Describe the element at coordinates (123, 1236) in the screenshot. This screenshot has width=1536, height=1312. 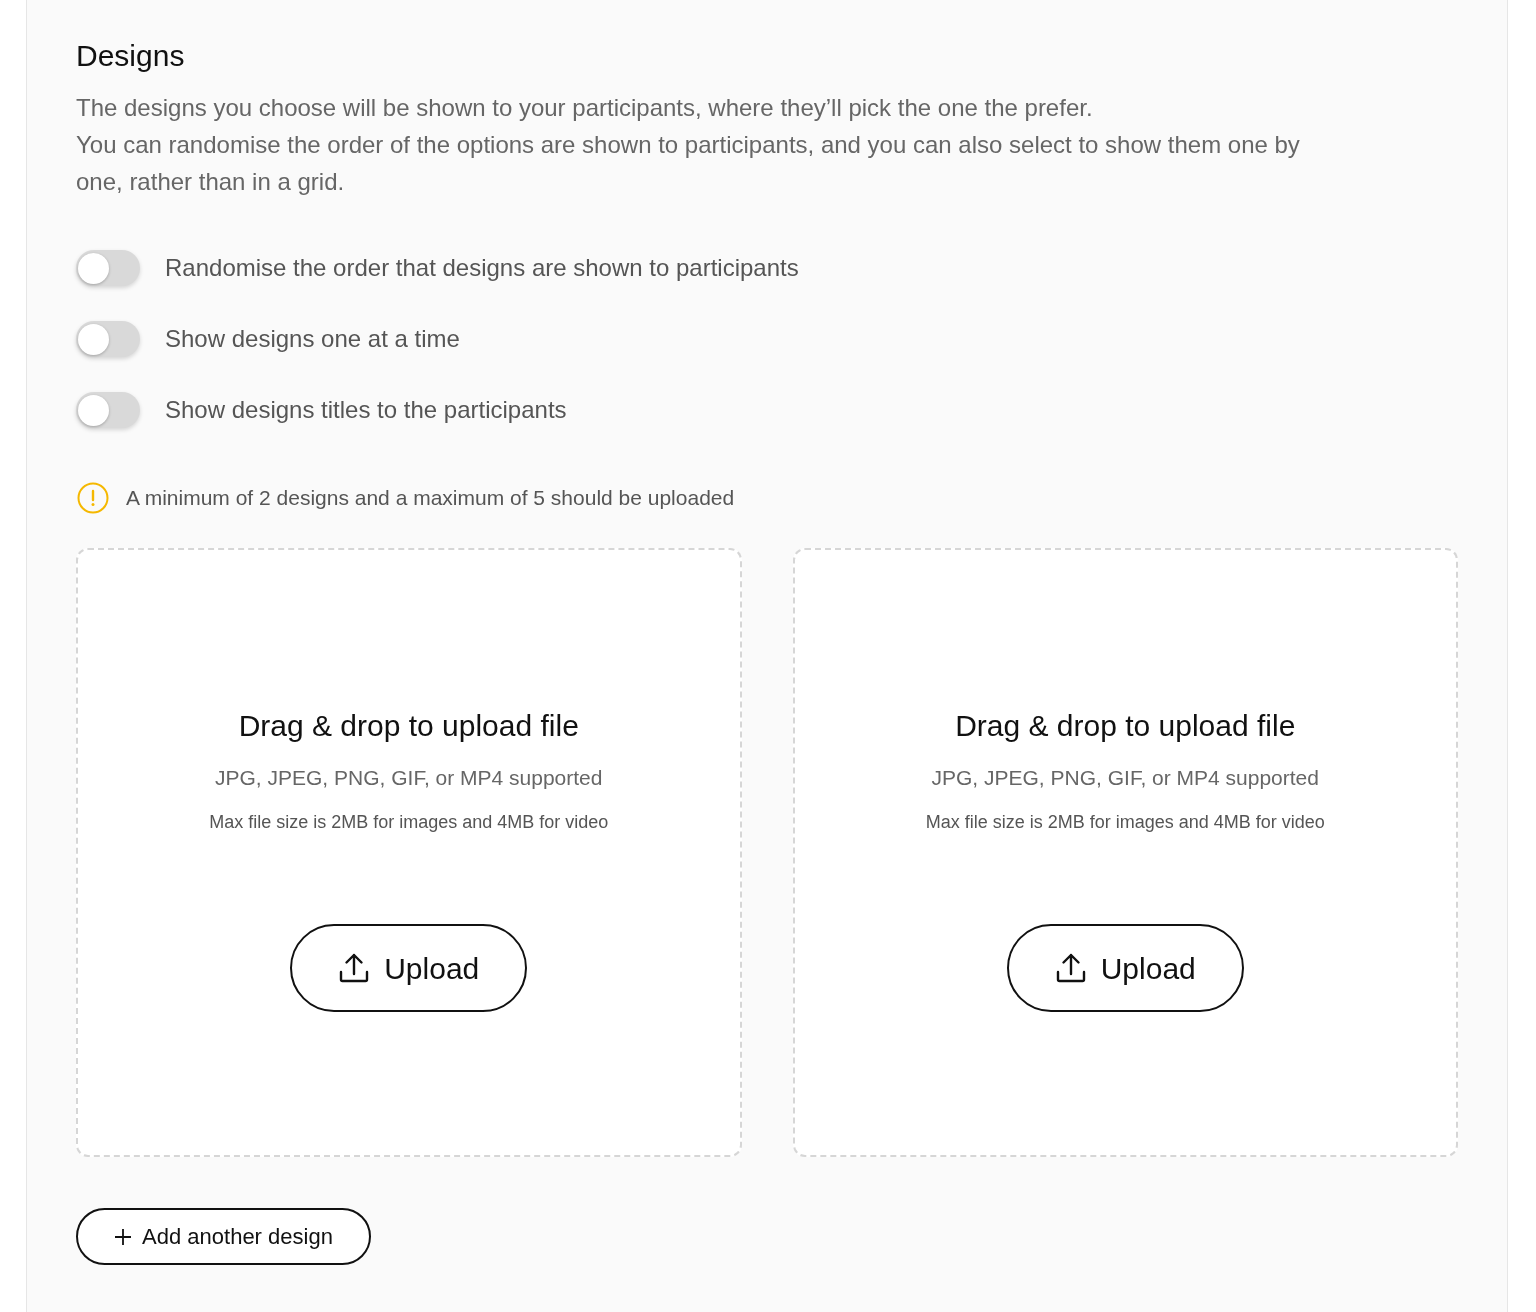
I see `plus-icon` at that location.